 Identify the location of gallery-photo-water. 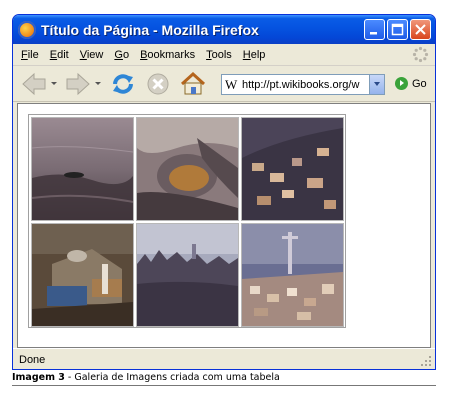
(82, 169).